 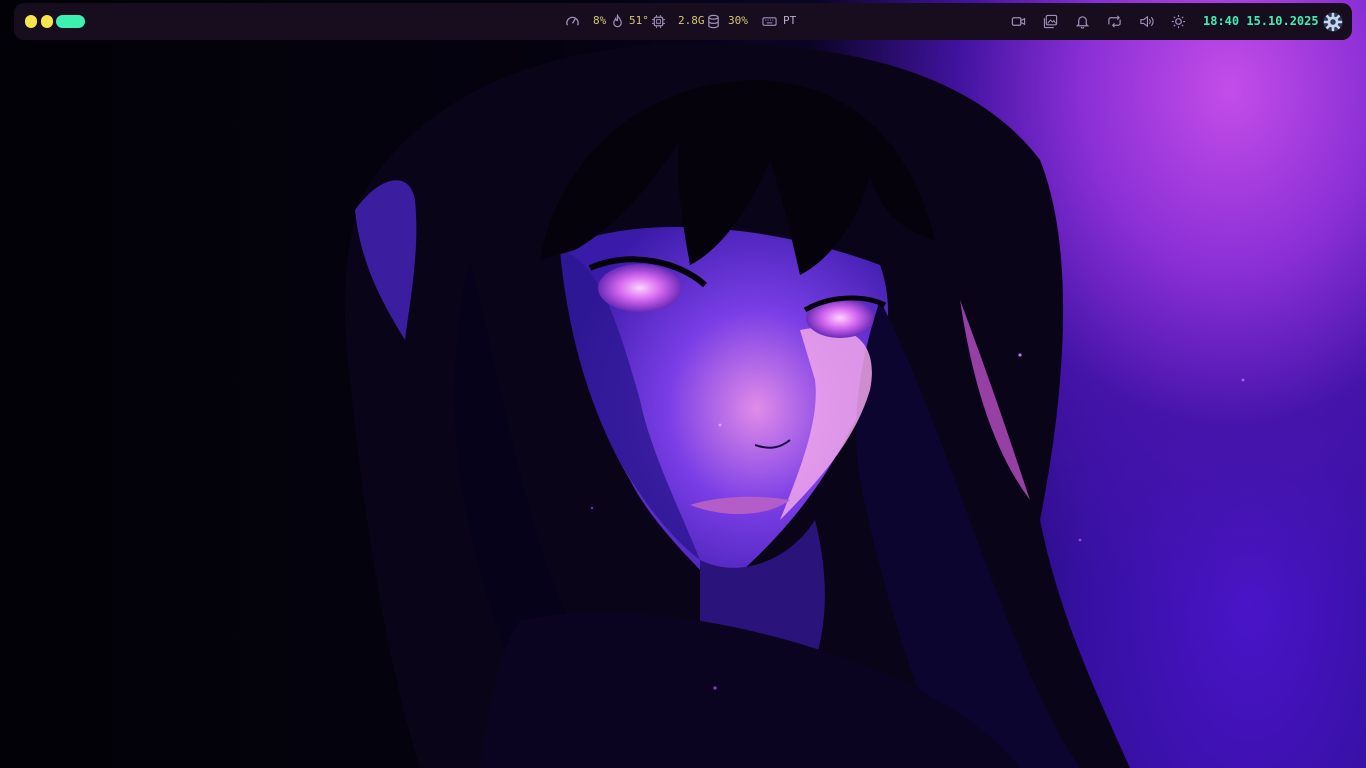 I want to click on database-icon, so click(x=713, y=21).